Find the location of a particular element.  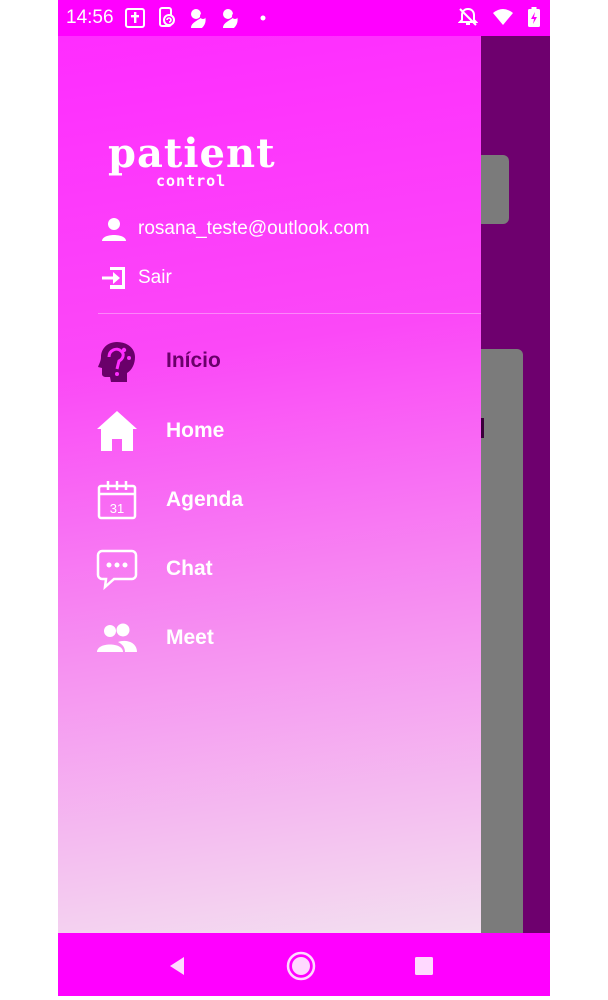

wifi-icon is located at coordinates (503, 19).